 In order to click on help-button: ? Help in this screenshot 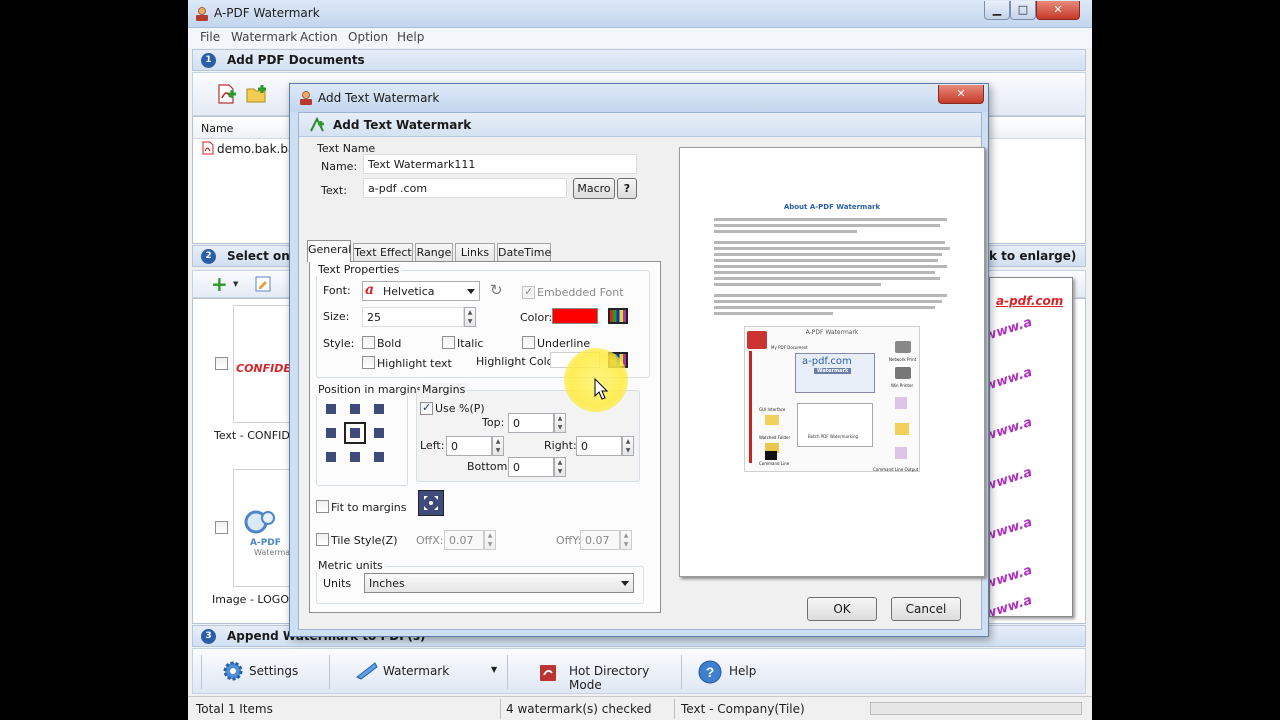, I will do `click(732, 672)`.